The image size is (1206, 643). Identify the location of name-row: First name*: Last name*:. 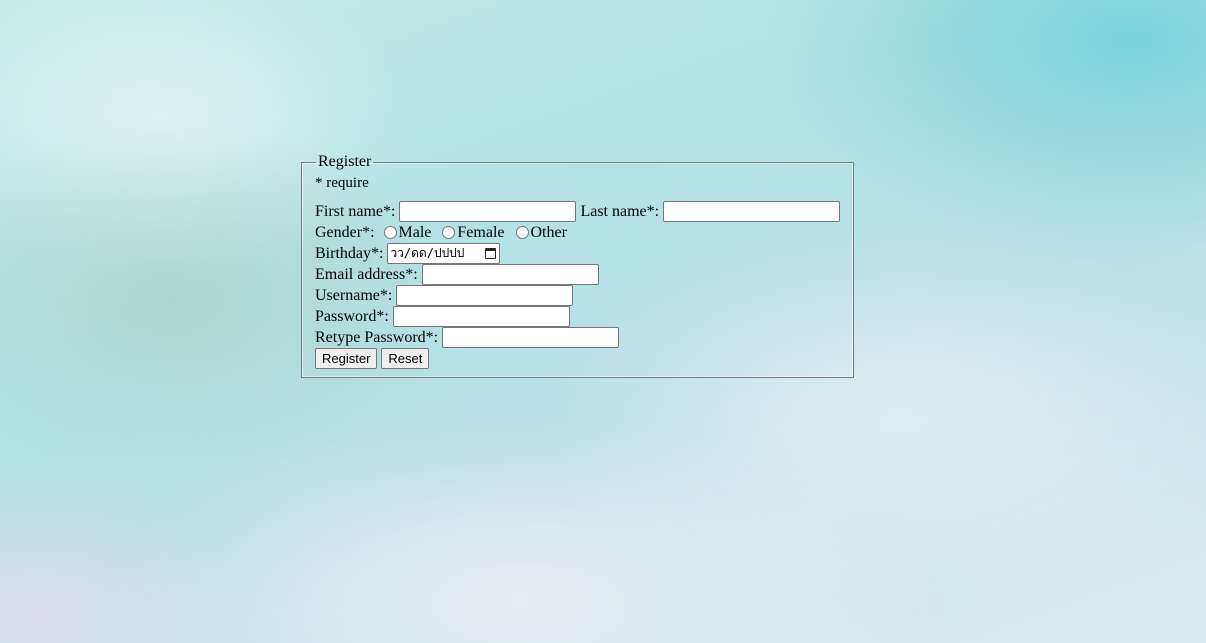
(578, 211).